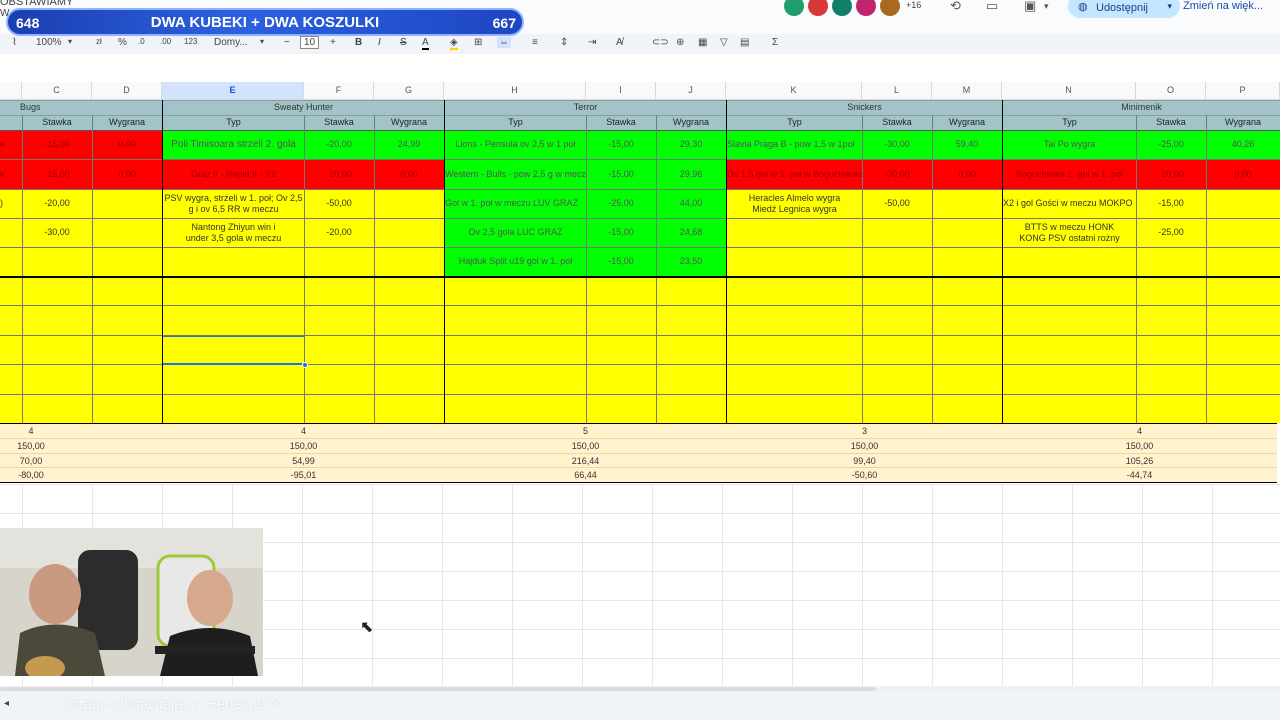  Describe the element at coordinates (585, 475) in the screenshot. I see `summary-balance-terror: 66,44` at that location.